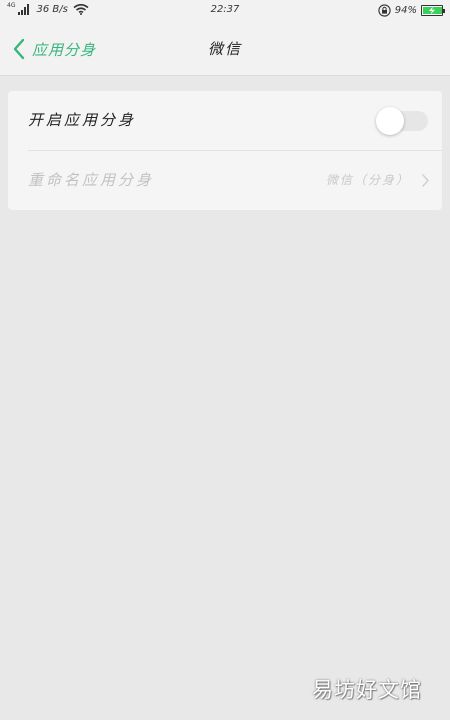  Describe the element at coordinates (367, 690) in the screenshot. I see `watermark: 易坊好文馆` at that location.